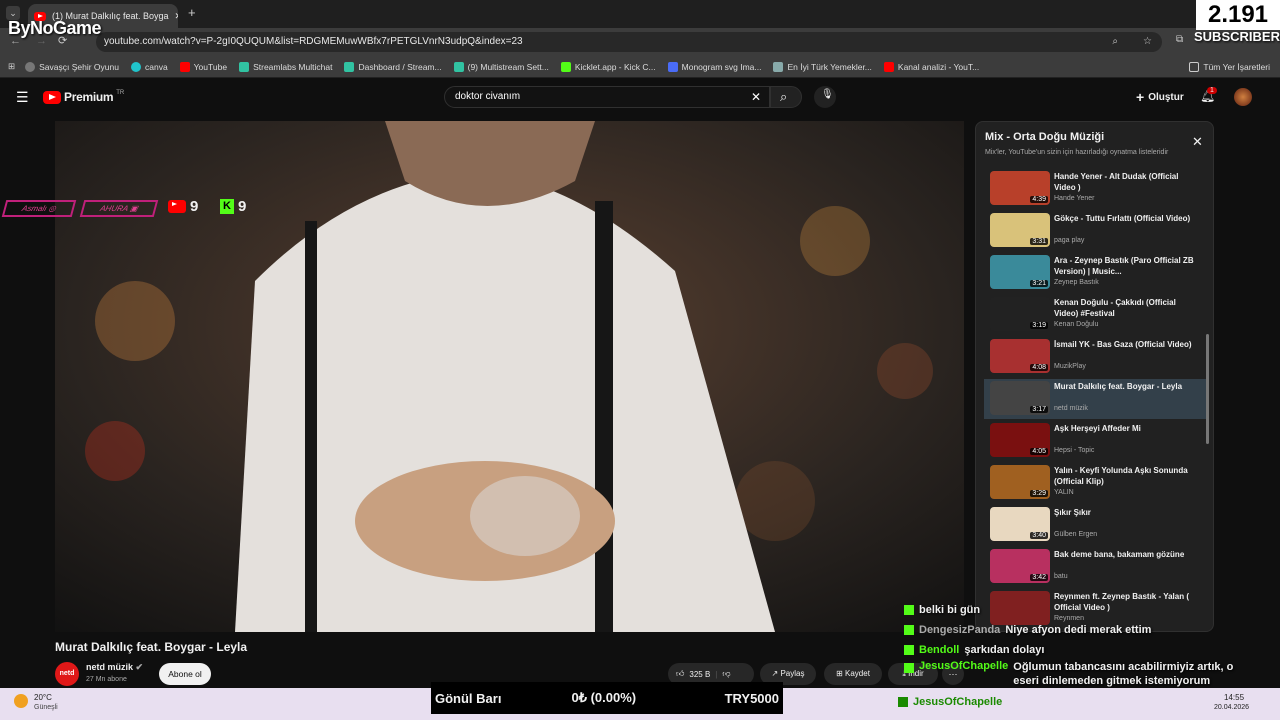 Image resolution: width=1280 pixels, height=720 pixels. I want to click on doc-icon, so click(672, 66).